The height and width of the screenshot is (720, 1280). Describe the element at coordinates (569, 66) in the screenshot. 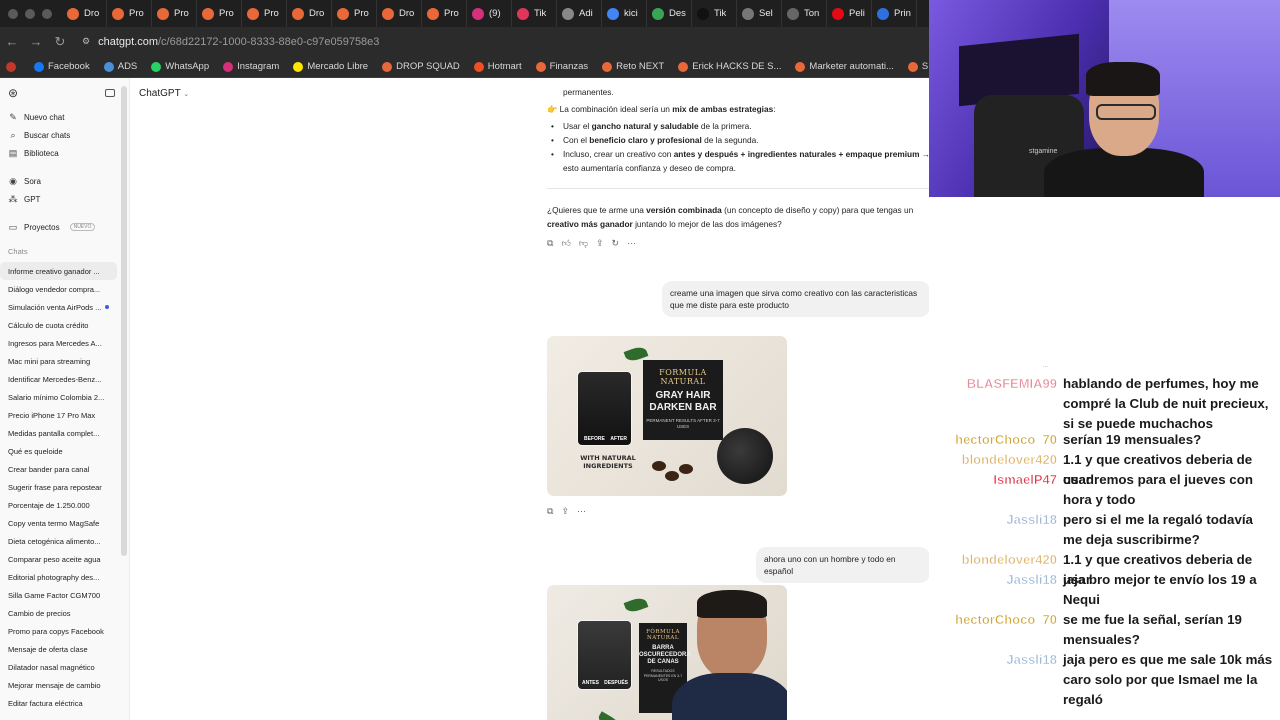

I see `bookmark-label: Finanzas` at that location.